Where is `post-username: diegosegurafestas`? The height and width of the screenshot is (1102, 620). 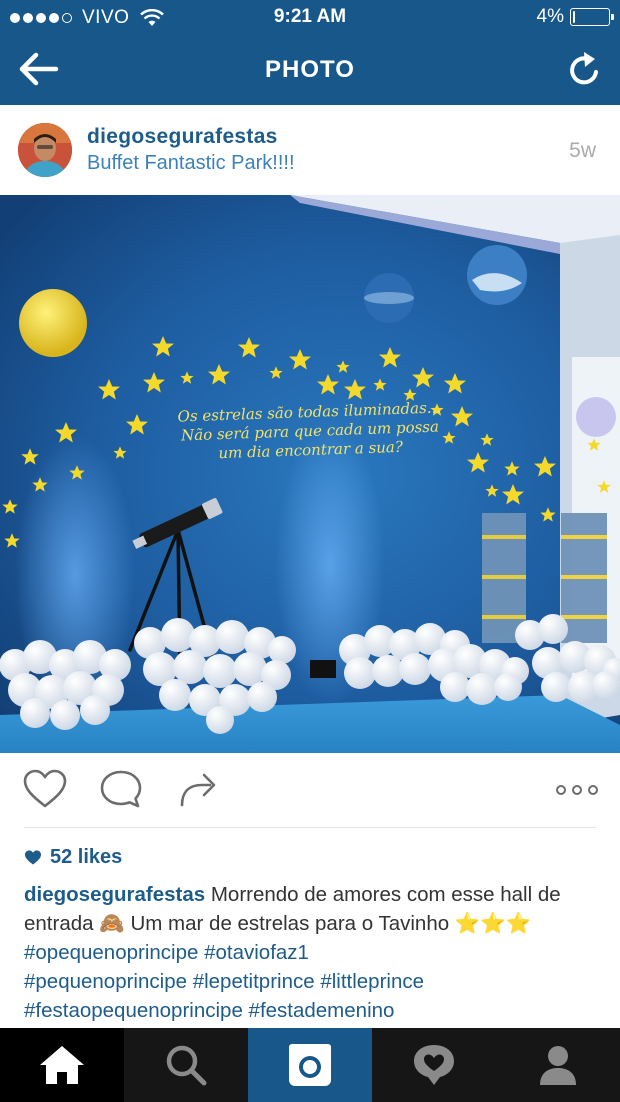
post-username: diegosegurafestas is located at coordinates (182, 137).